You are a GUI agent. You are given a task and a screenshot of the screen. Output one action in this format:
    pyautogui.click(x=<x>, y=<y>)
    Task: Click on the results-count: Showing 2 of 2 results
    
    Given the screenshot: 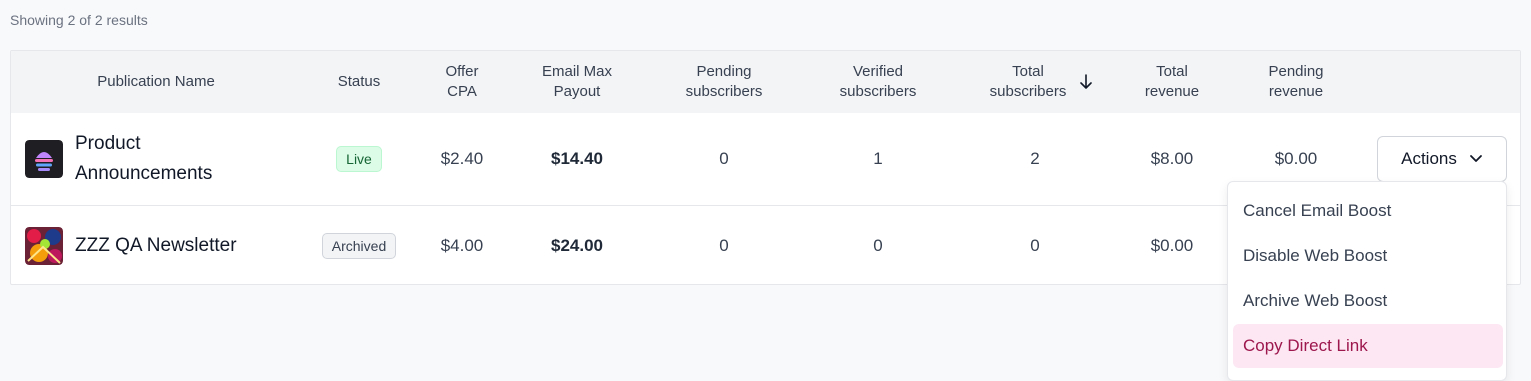 What is the action you would take?
    pyautogui.click(x=79, y=20)
    